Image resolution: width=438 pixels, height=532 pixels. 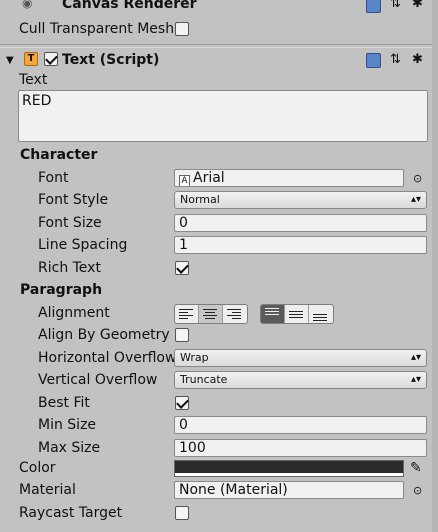 I want to click on line-spacing-input: 1, so click(x=300, y=245).